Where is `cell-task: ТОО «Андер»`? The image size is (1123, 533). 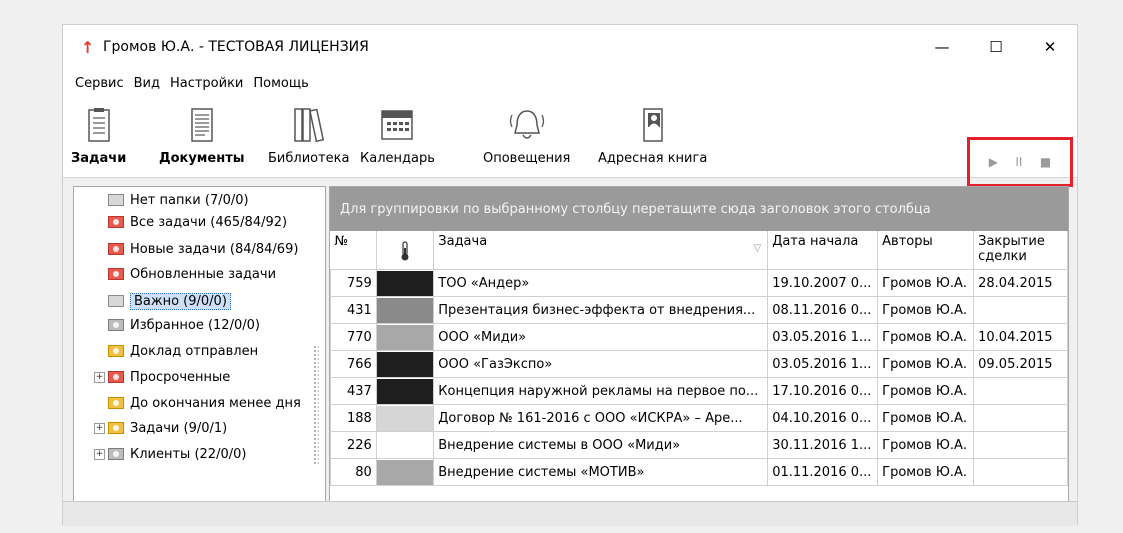 cell-task: ТОО «Андер» is located at coordinates (601, 283).